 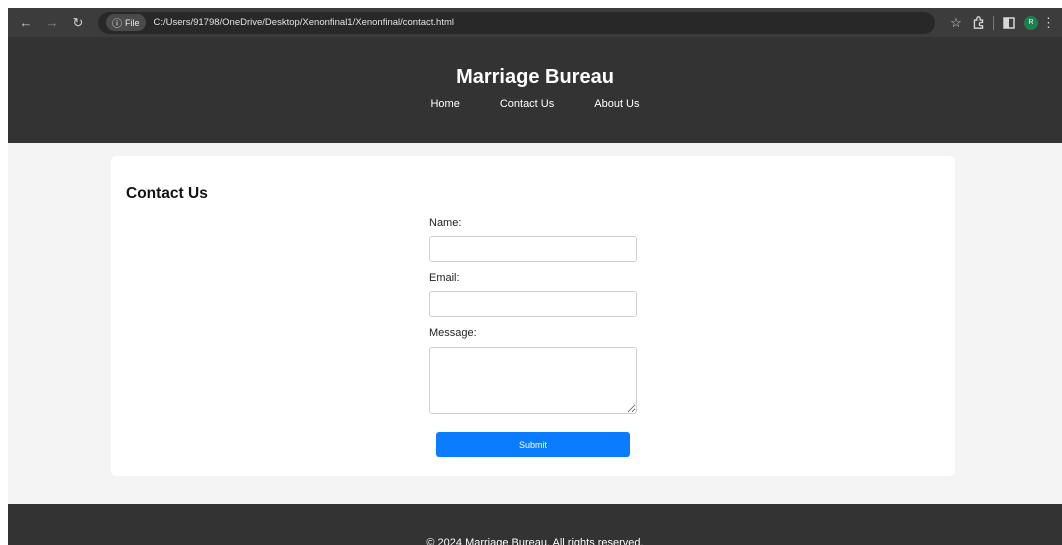 I want to click on toolbar-separator, so click(x=993, y=22).